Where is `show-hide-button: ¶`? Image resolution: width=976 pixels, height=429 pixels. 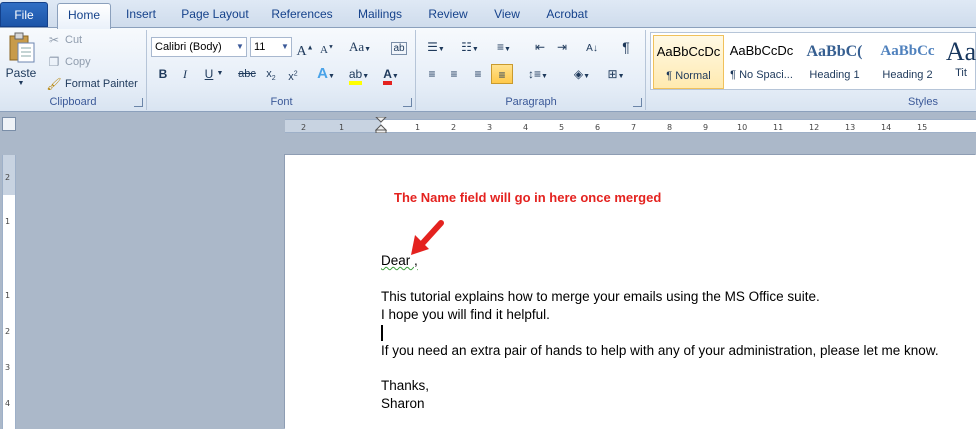 show-hide-button: ¶ is located at coordinates (626, 47).